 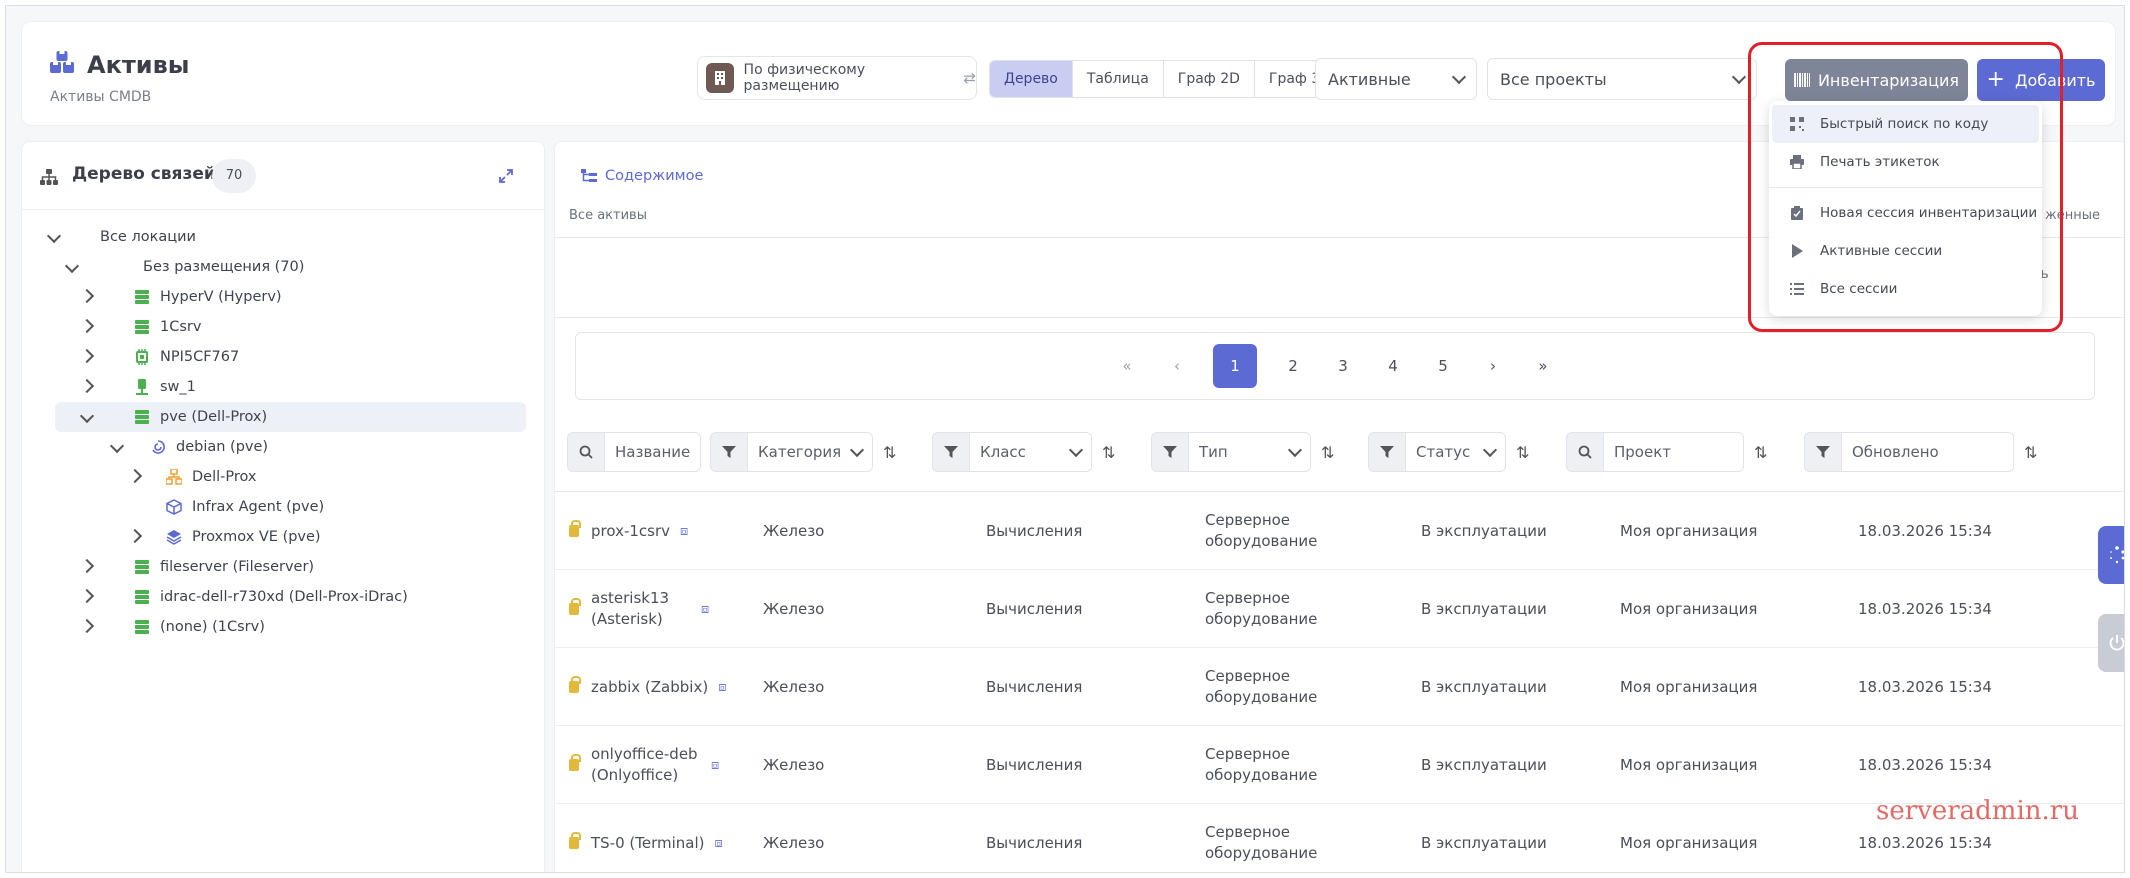 I want to click on add-button: + Добавить, so click(x=2041, y=80).